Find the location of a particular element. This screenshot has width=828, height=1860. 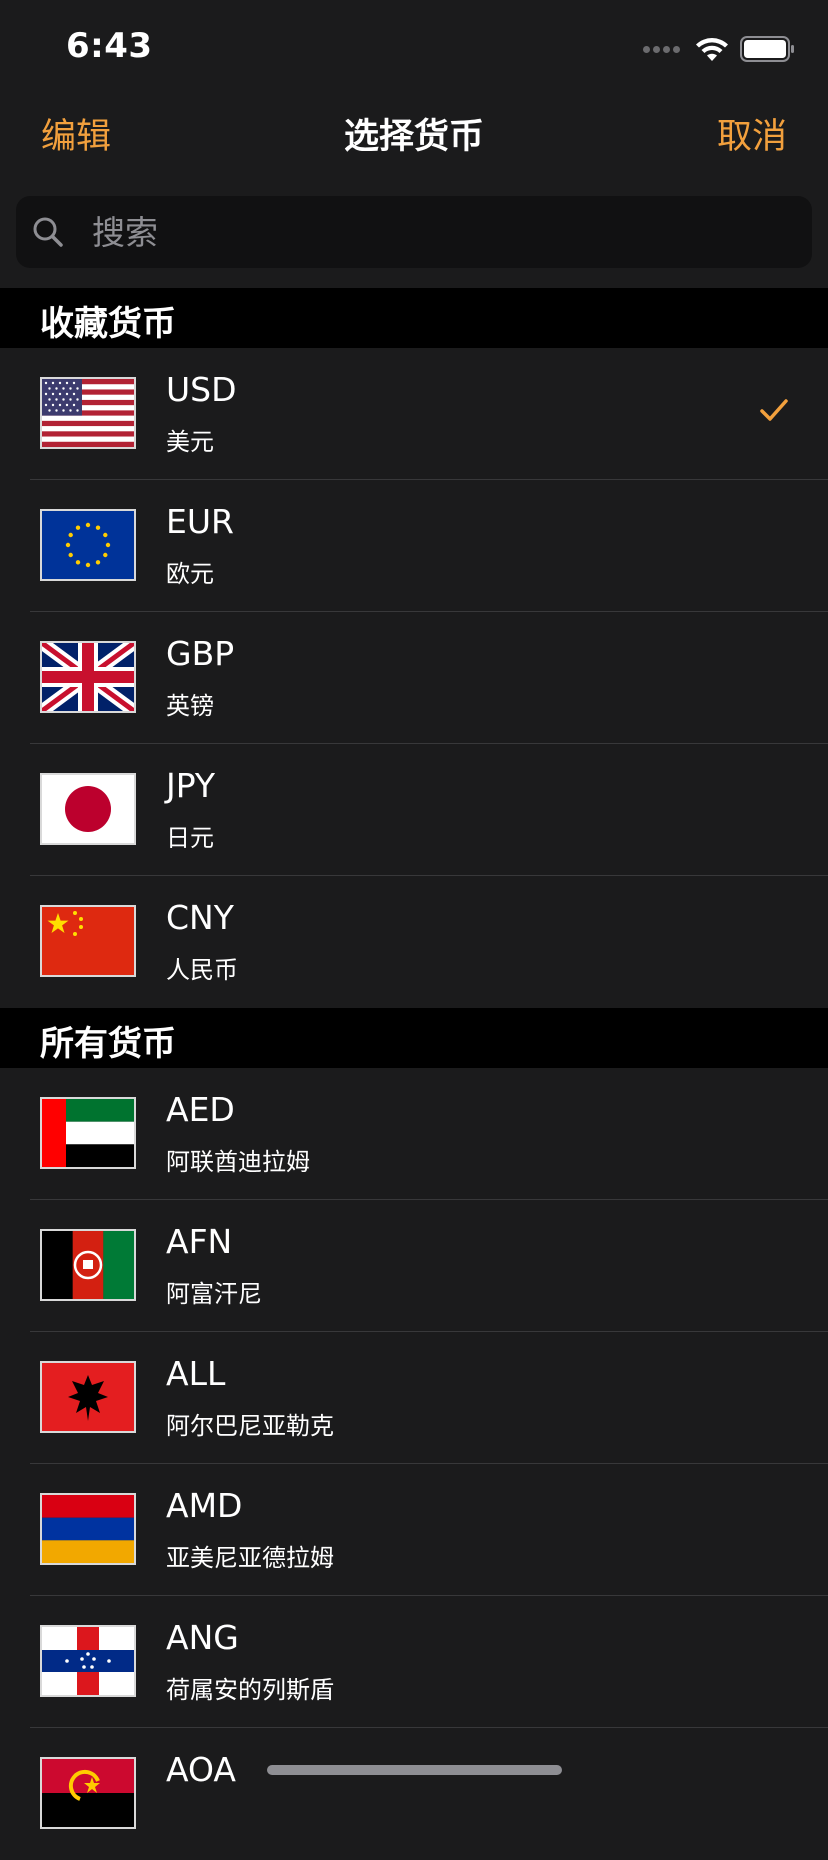

currency-name: 荷属安的列斯盾 is located at coordinates (250, 1690).